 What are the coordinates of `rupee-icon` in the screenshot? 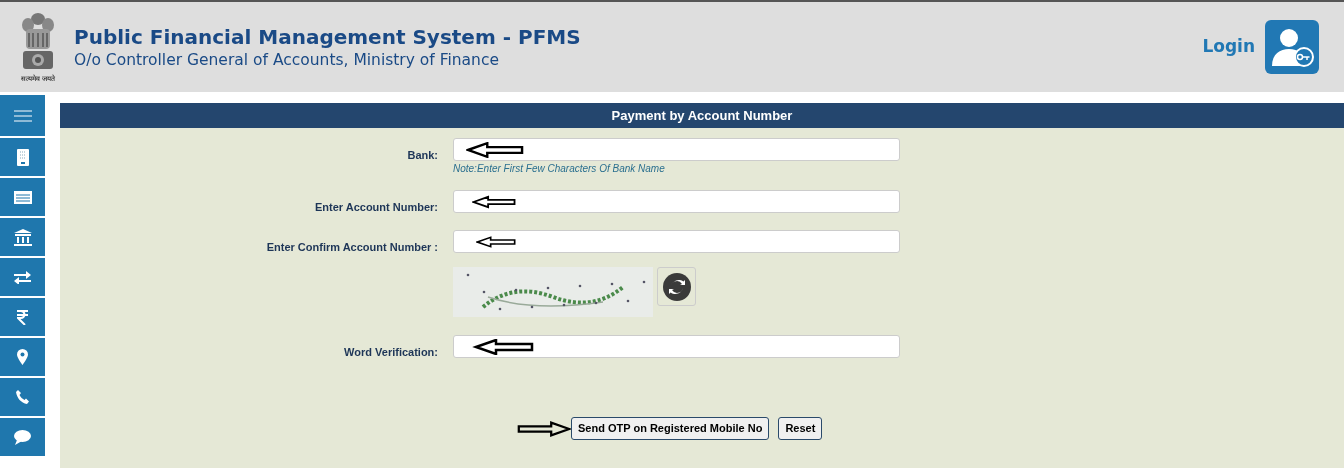 It's located at (22, 317).